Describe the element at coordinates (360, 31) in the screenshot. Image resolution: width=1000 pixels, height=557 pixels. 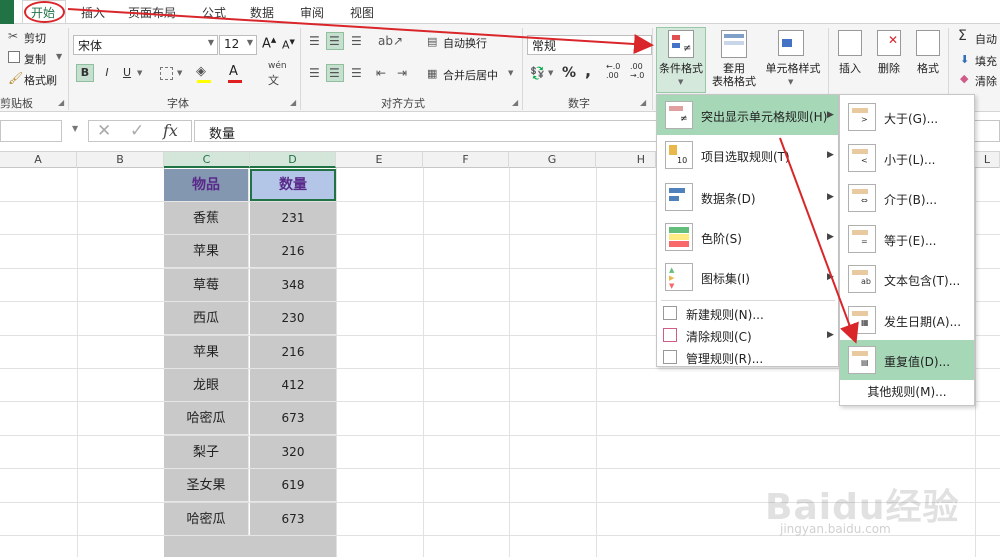
I see `arrow-to-conditional-format` at that location.